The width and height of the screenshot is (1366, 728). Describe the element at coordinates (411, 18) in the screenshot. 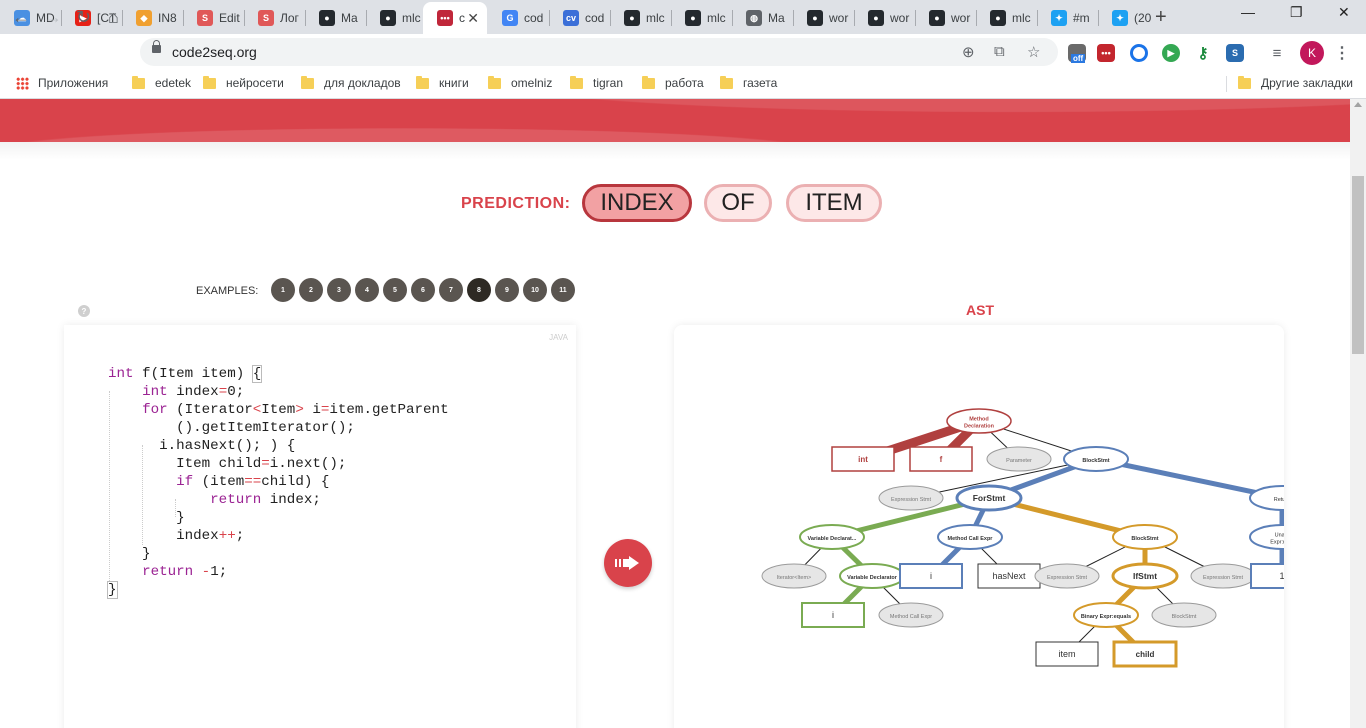

I see `tab-title: mlc` at that location.